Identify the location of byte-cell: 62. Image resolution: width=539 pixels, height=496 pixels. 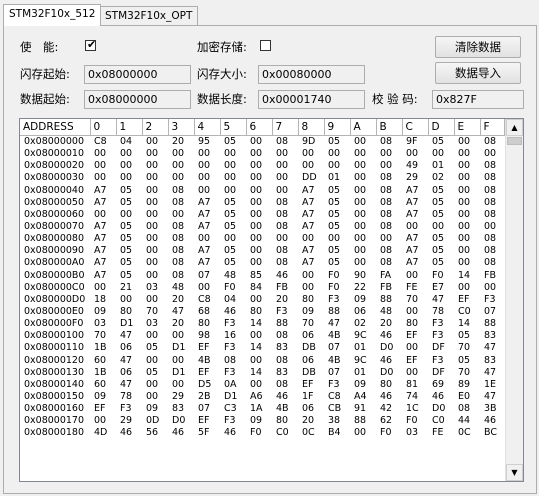
(389, 421).